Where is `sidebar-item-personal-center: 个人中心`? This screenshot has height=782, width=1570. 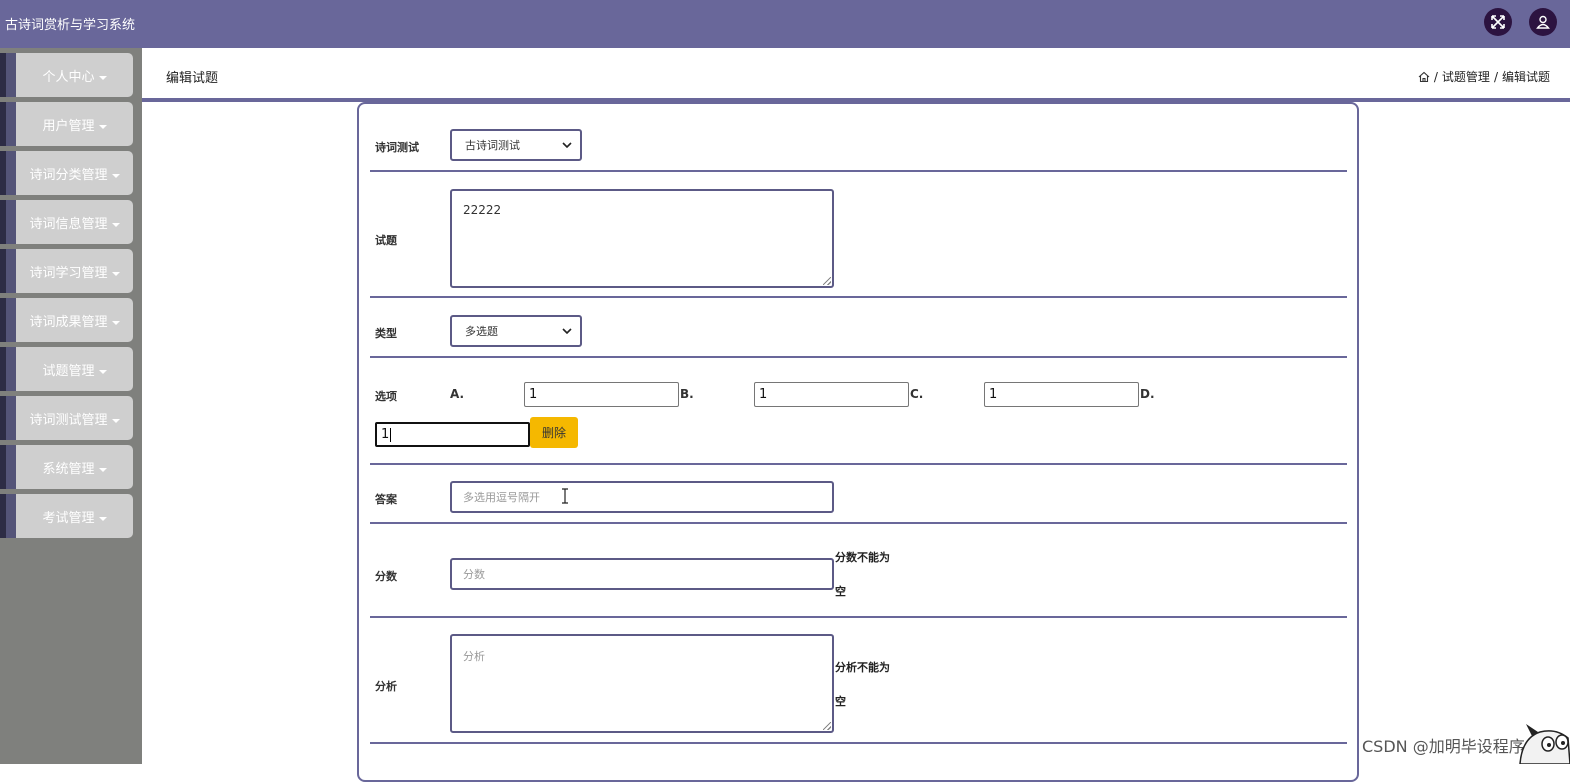
sidebar-item-personal-center: 个人中心 is located at coordinates (66, 75).